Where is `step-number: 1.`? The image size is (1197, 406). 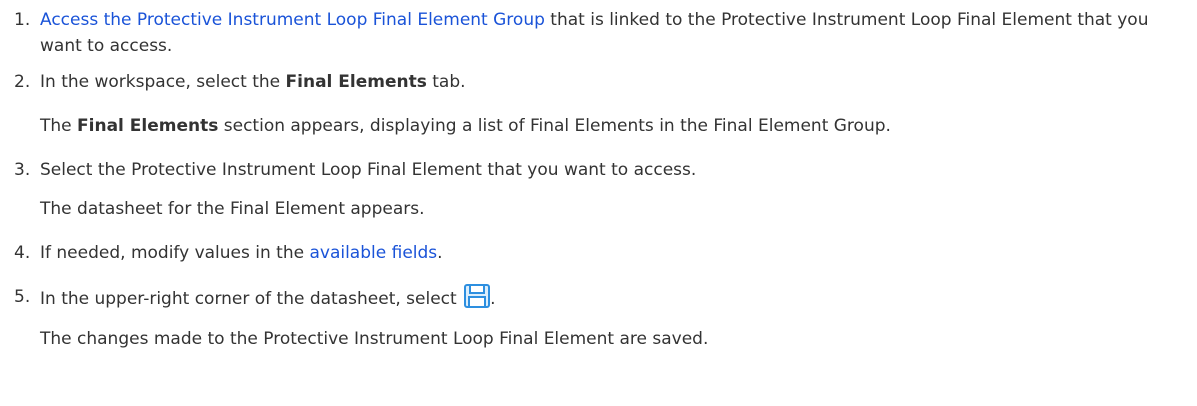
step-number: 1. is located at coordinates (22, 20).